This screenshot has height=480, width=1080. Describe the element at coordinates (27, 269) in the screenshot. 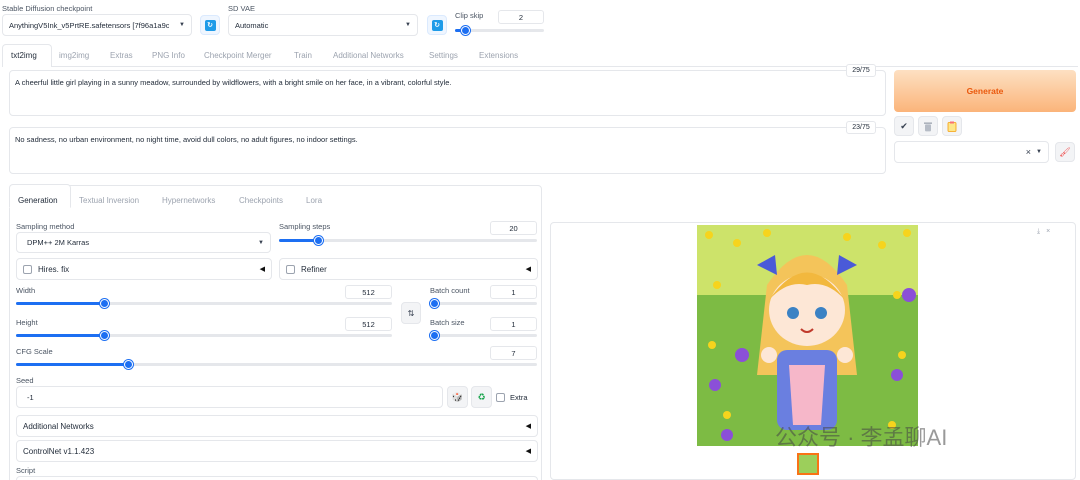

I see `hires-fix-checkbox` at that location.